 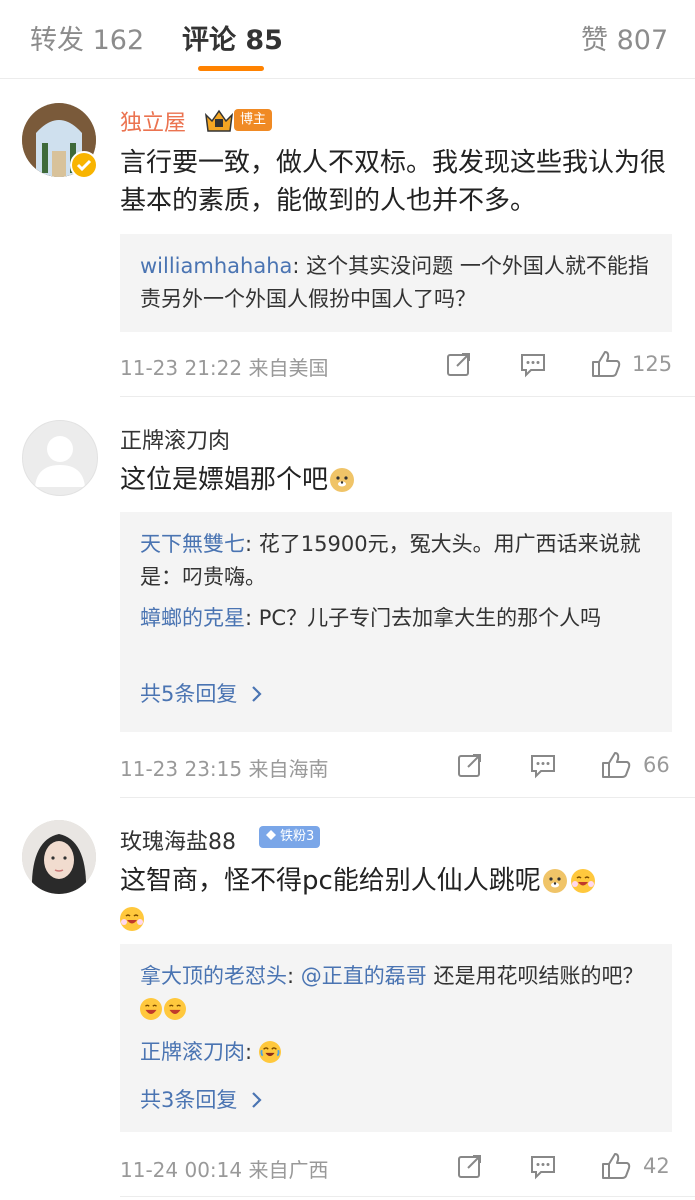 What do you see at coordinates (393, 182) in the screenshot?
I see `comment-text: 言行要一致，做人不双标。我发现这些我认为很基本的素质，能做到的人也并不多。` at bounding box center [393, 182].